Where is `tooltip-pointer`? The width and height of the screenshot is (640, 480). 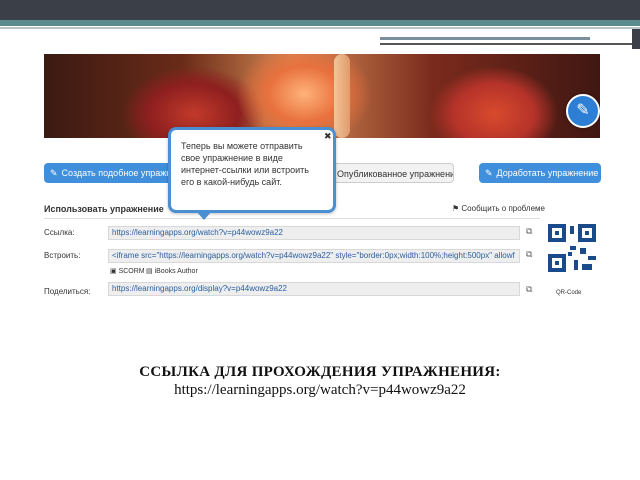 tooltip-pointer is located at coordinates (204, 215).